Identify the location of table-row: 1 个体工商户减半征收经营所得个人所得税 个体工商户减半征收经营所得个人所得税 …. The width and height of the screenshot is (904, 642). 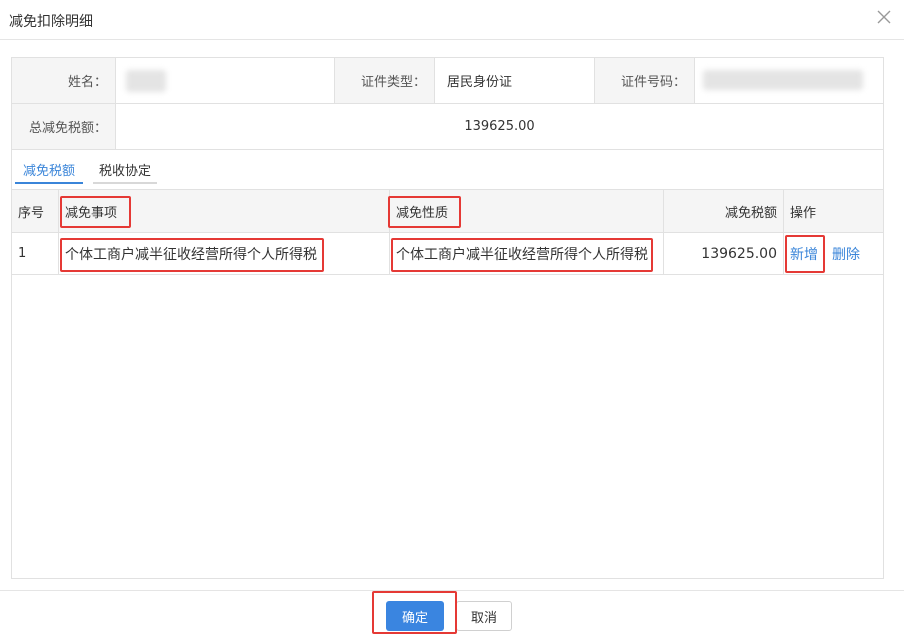
(447, 254).